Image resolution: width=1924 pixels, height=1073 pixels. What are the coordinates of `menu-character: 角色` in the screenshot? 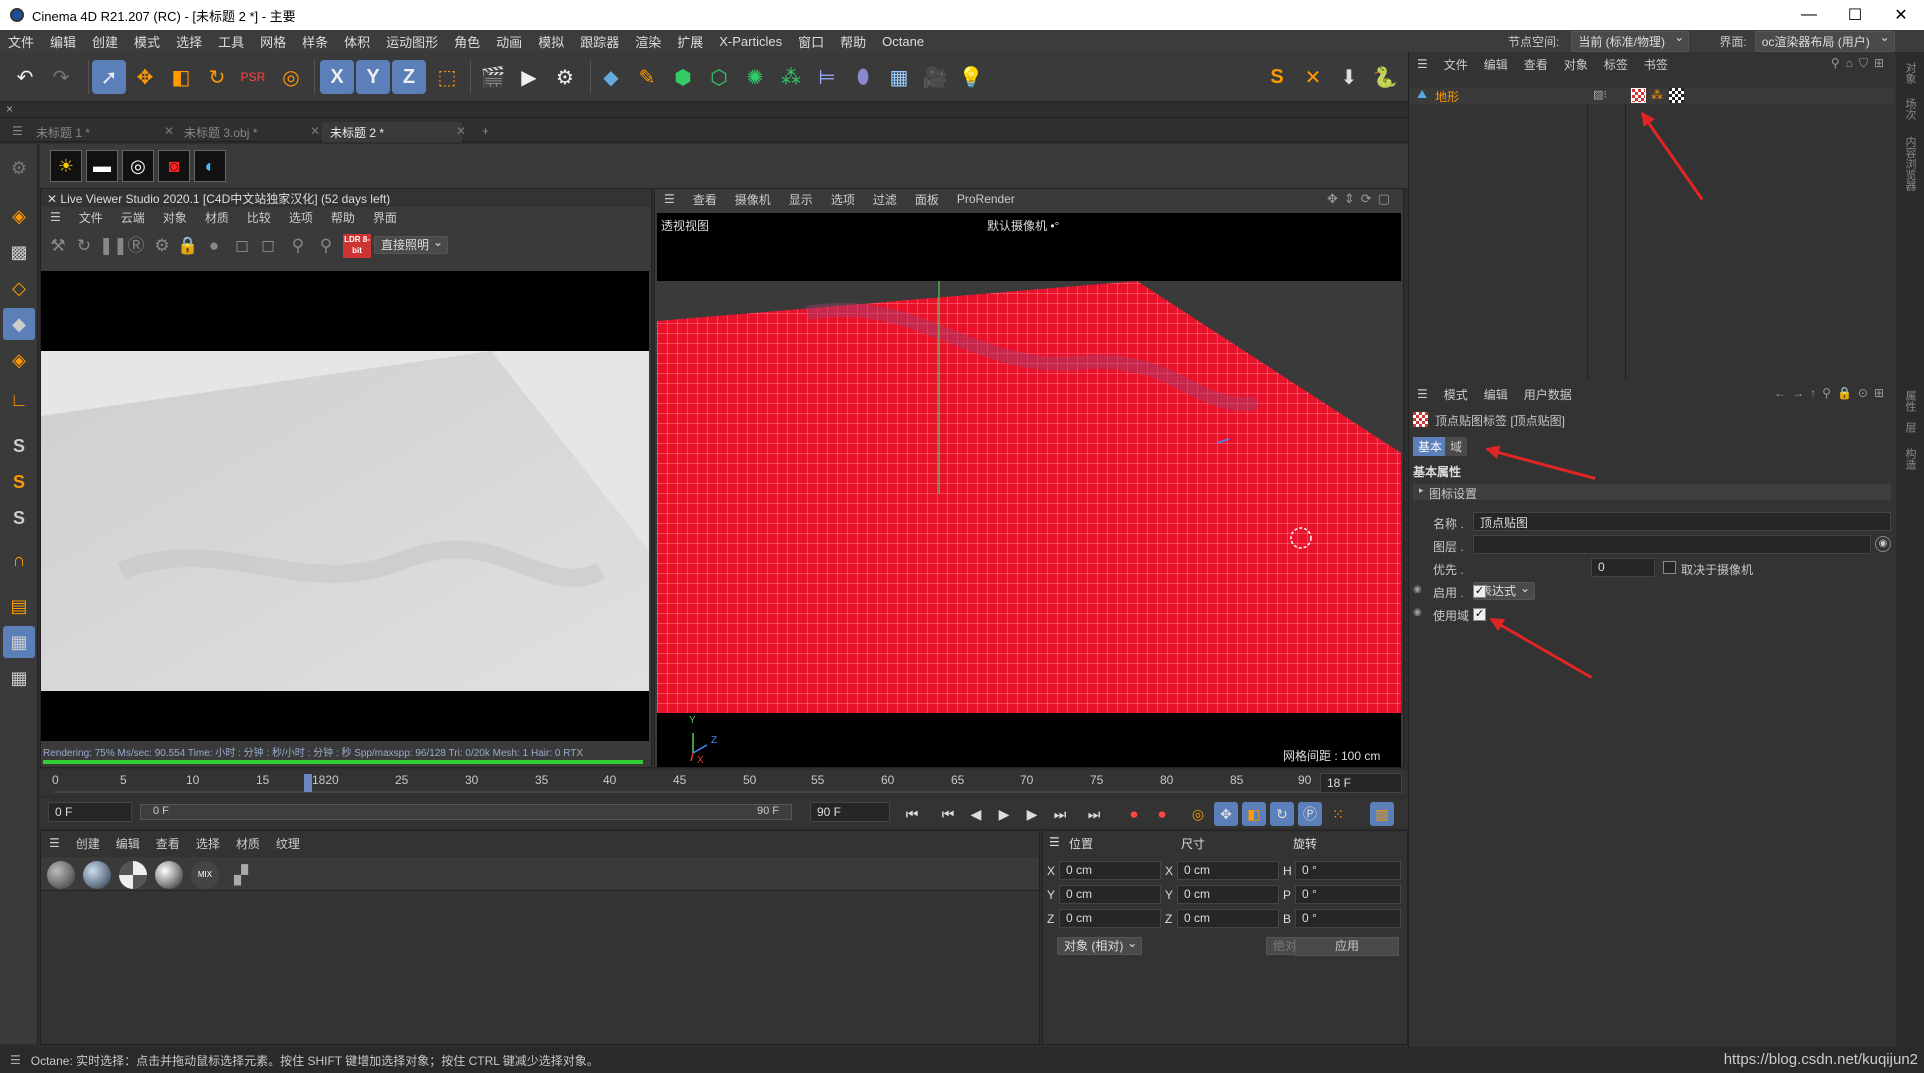 It's located at (467, 41).